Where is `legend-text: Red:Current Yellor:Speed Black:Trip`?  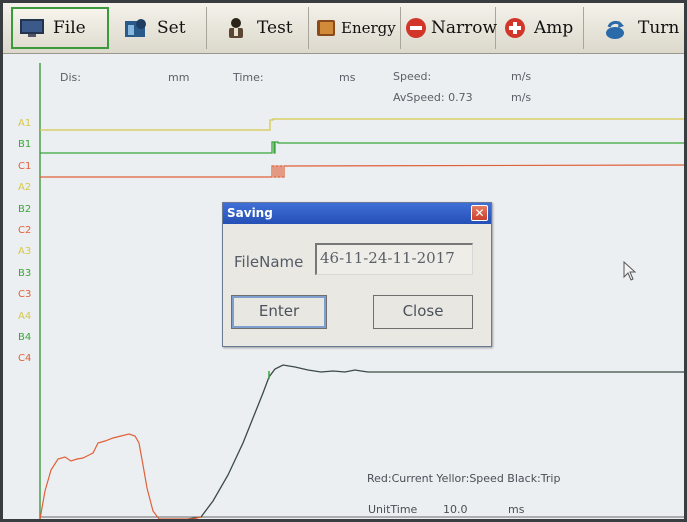
legend-text: Red:Current Yellor:Speed Black:Trip is located at coordinates (464, 478).